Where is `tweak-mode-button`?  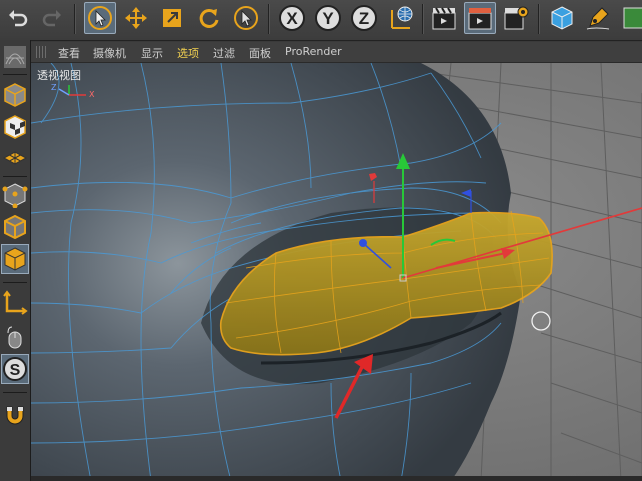 tweak-mode-button is located at coordinates (15, 337).